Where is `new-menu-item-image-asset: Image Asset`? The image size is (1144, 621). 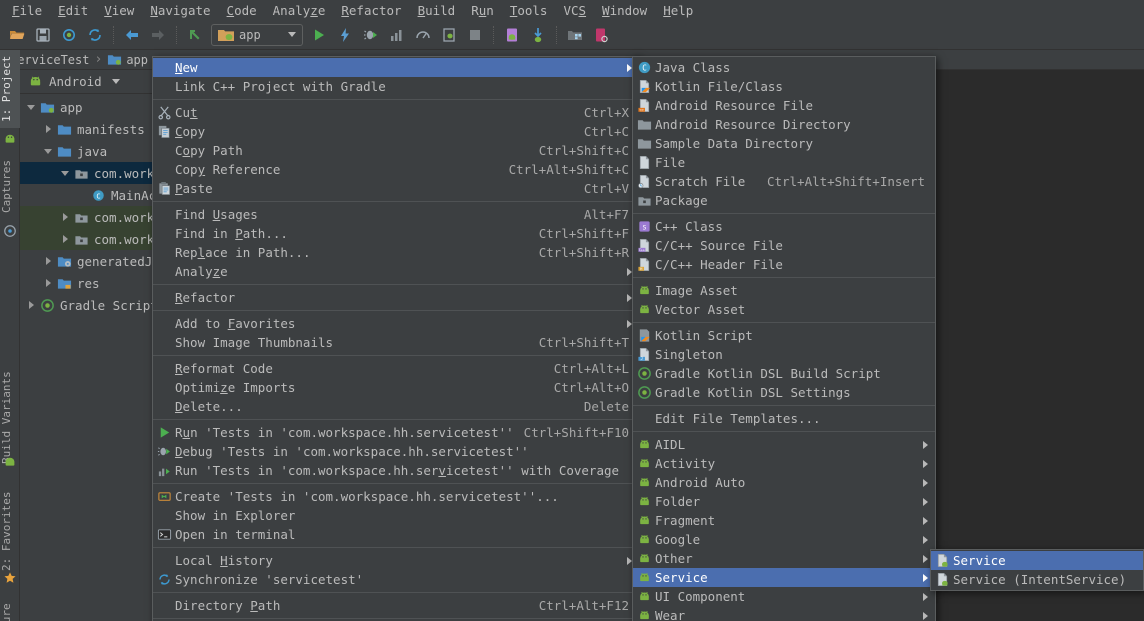 new-menu-item-image-asset: Image Asset is located at coordinates (784, 290).